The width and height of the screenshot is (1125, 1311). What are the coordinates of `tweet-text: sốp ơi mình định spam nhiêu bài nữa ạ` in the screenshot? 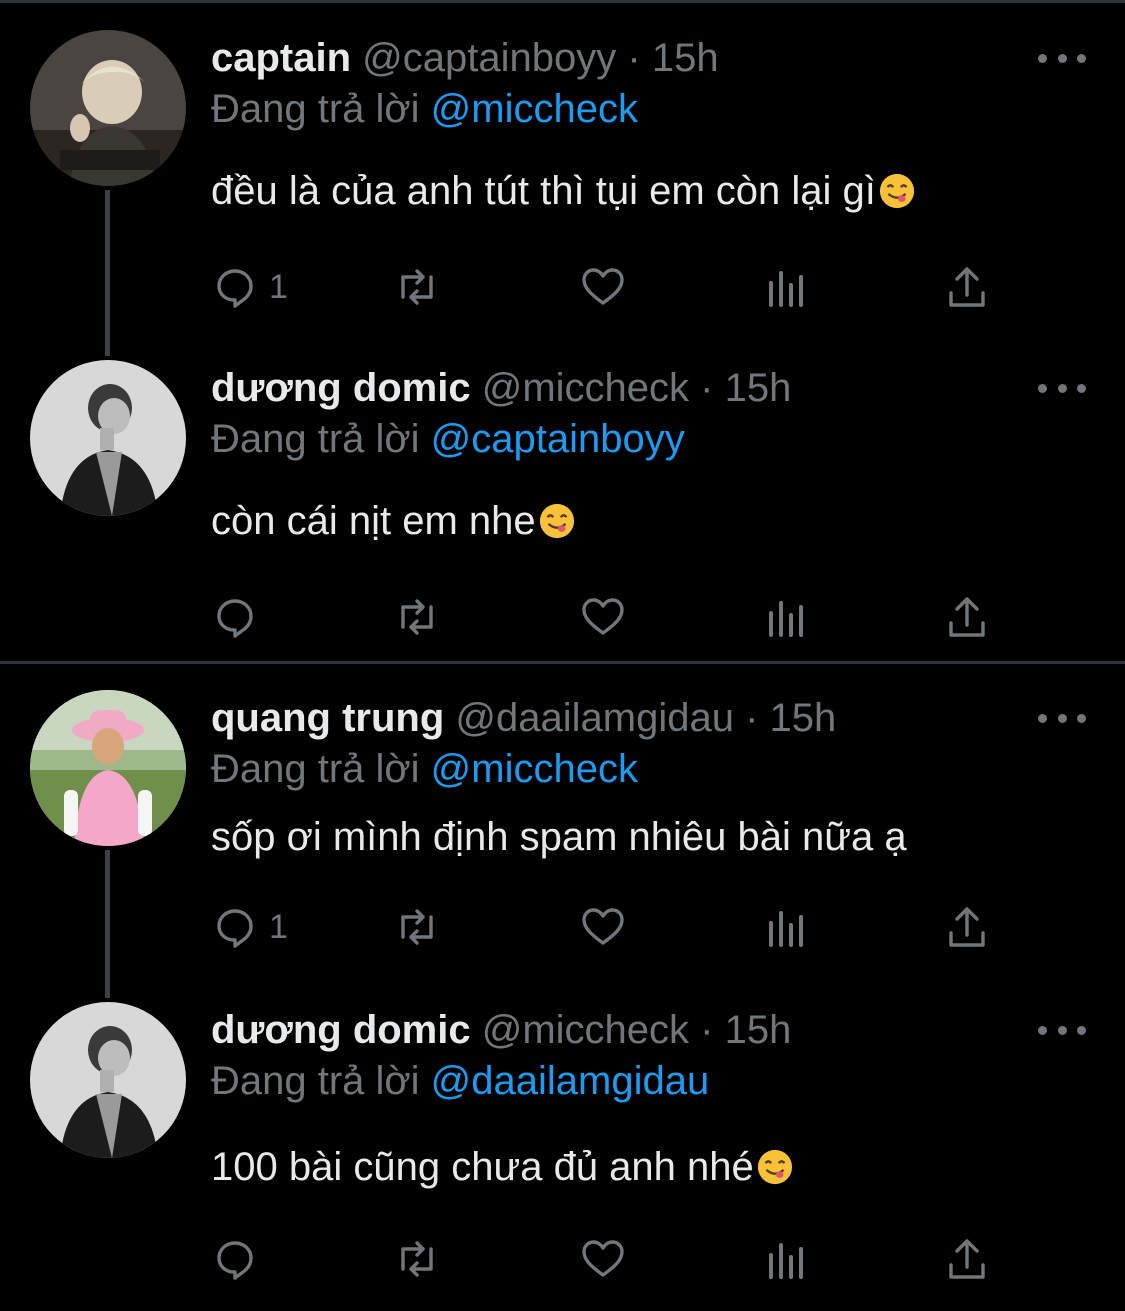 It's located at (559, 837).